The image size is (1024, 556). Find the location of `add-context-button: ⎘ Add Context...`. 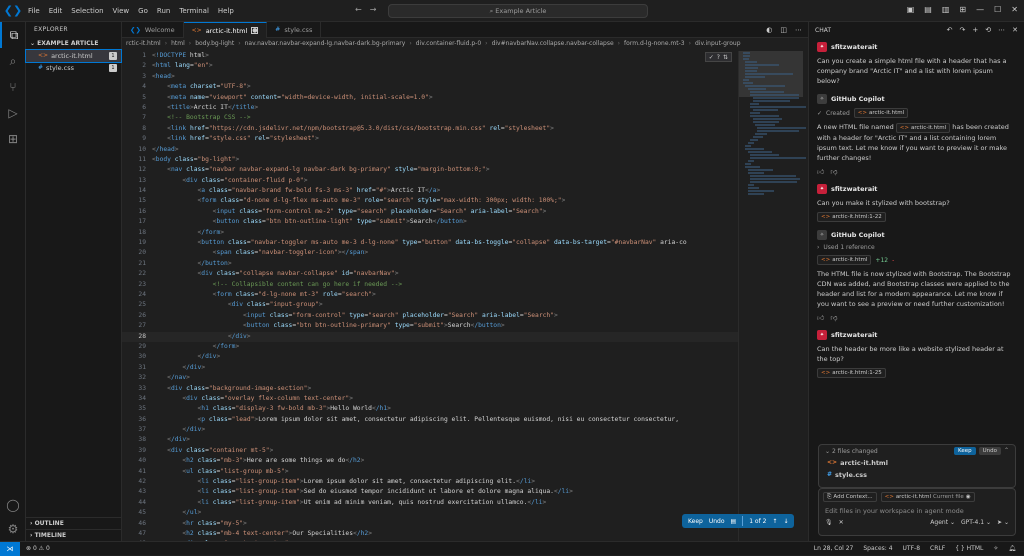

add-context-button: ⎘ Add Context... is located at coordinates (850, 497).